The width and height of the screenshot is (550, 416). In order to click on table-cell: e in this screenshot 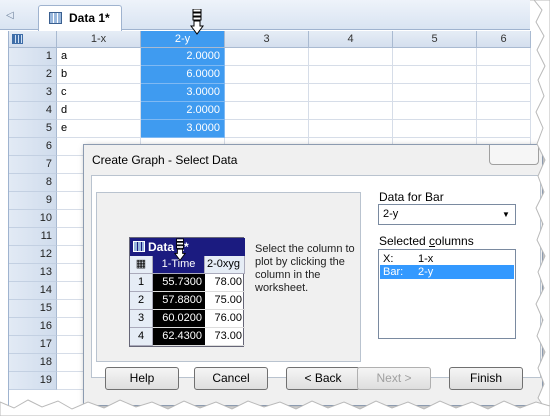, I will do `click(99, 129)`.